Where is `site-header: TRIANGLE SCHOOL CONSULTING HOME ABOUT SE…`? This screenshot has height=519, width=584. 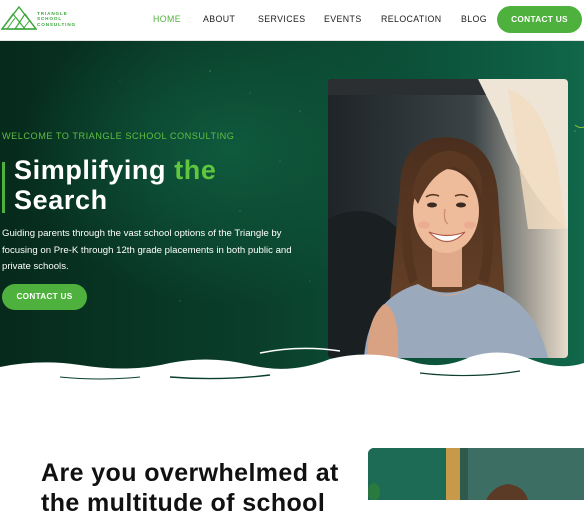
site-header: TRIANGLE SCHOOL CONSULTING HOME ABOUT SE… is located at coordinates (292, 20).